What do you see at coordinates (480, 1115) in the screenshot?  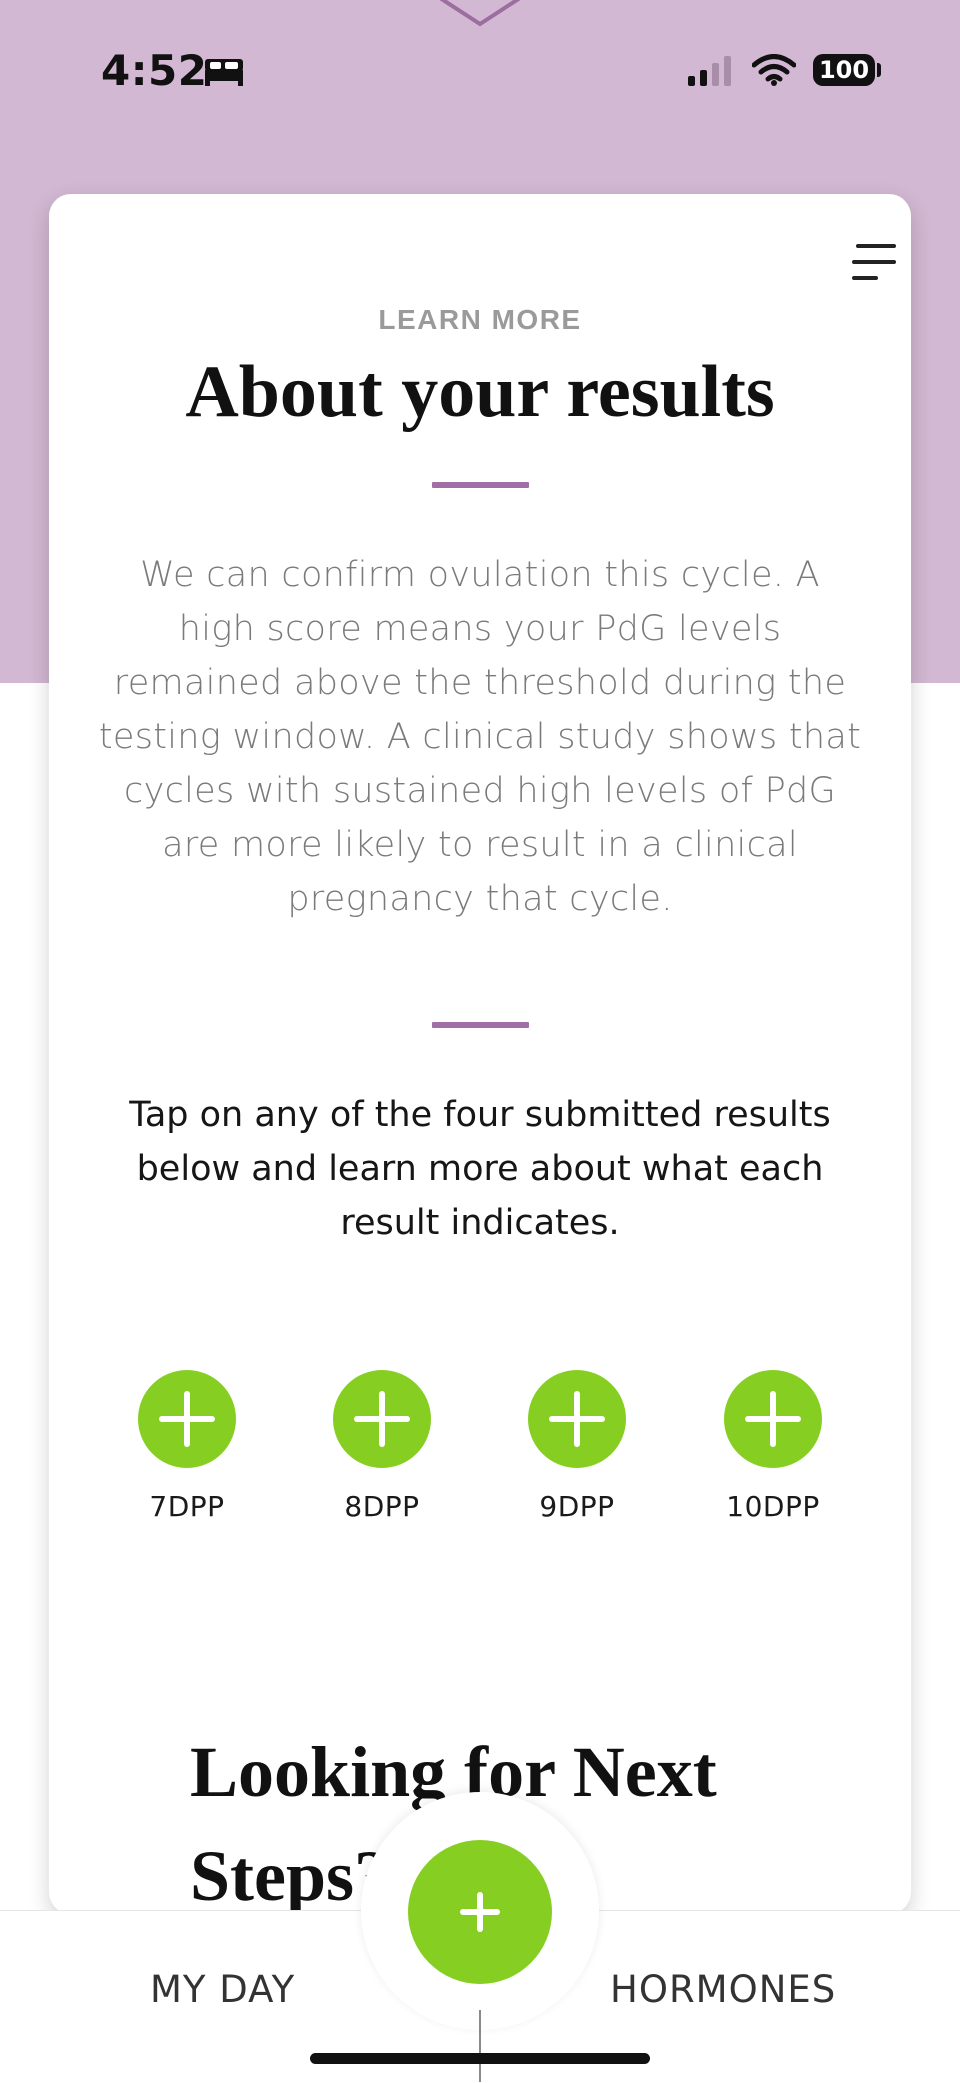 I see `instruction-line: Tap on any of the four submitted results` at bounding box center [480, 1115].